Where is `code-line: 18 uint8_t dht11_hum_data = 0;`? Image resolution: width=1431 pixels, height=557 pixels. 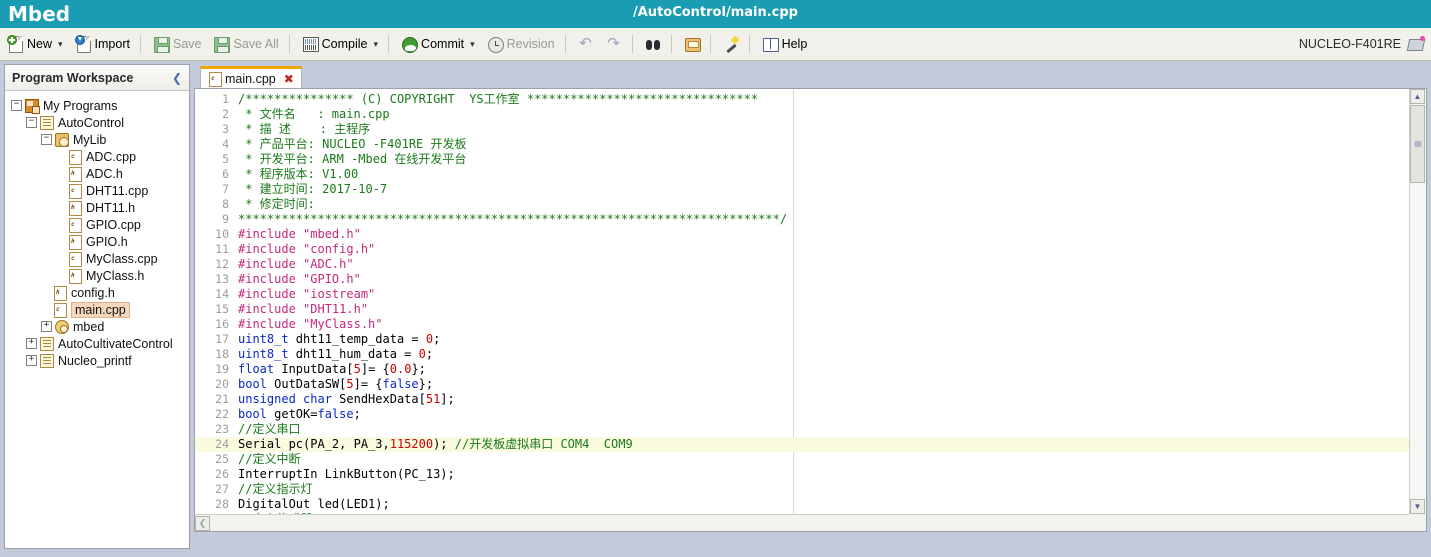
code-line: 18 uint8_t dht11_hum_data = 0; is located at coordinates (802, 354).